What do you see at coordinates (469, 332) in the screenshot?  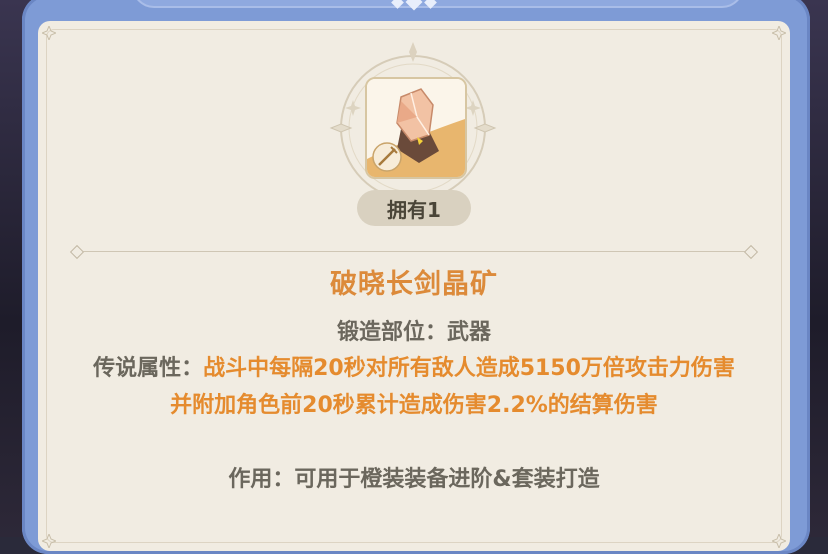 I see `forge-slot-value: 武器` at bounding box center [469, 332].